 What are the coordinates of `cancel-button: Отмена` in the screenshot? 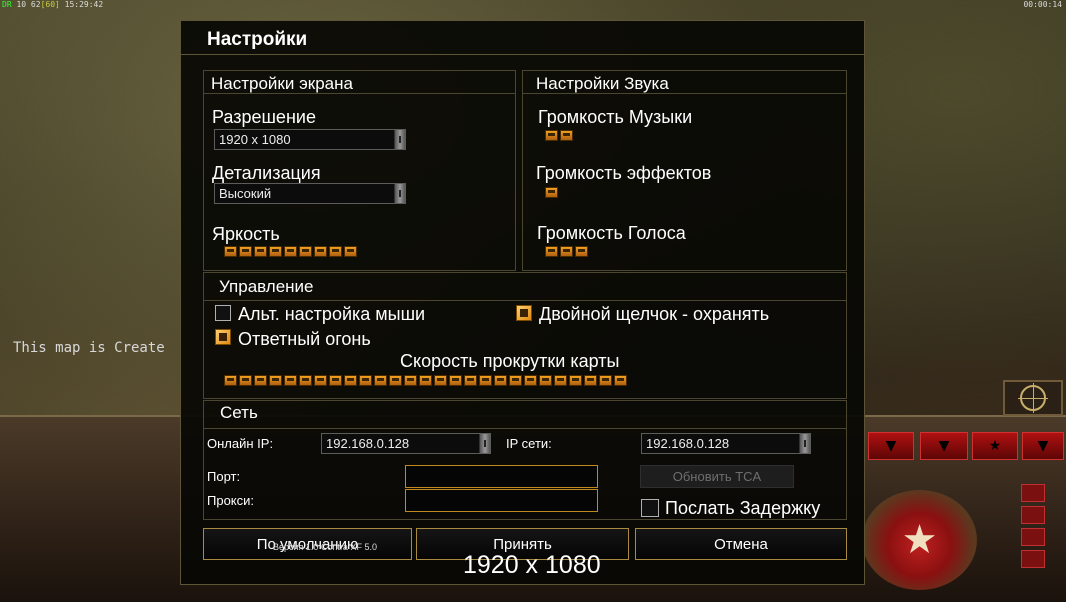 It's located at (741, 544).